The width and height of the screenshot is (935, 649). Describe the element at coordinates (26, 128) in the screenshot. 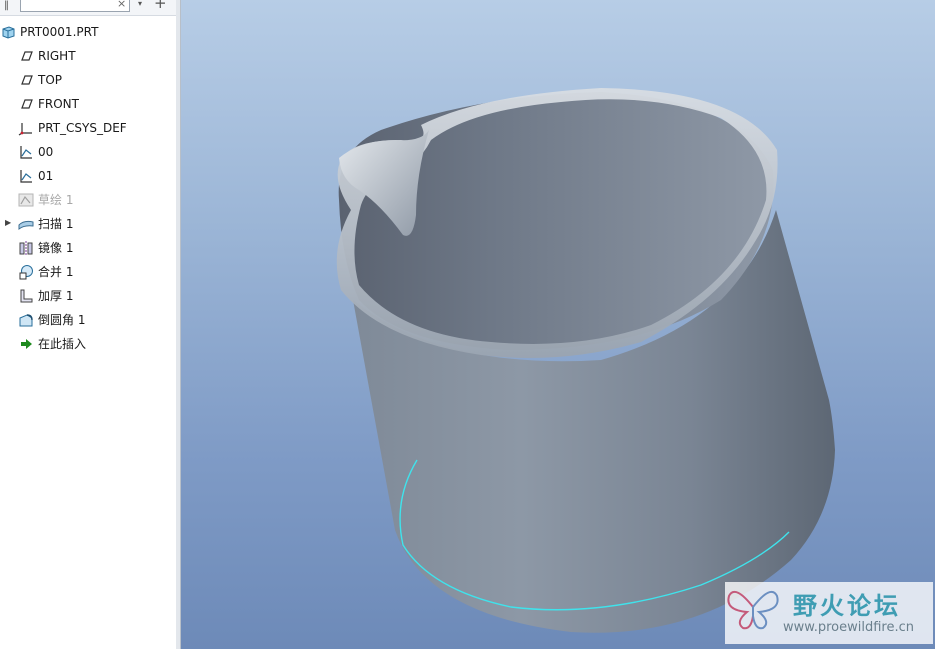

I see `coordinate-system-icon` at that location.